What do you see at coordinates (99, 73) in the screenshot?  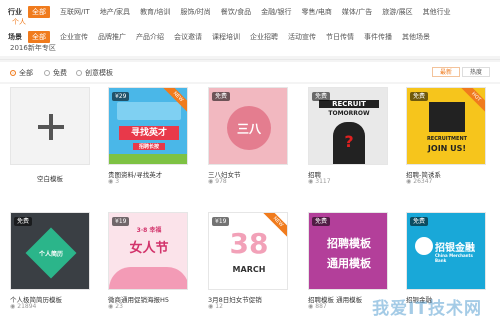 I see `radio-label: 创意模板` at bounding box center [99, 73].